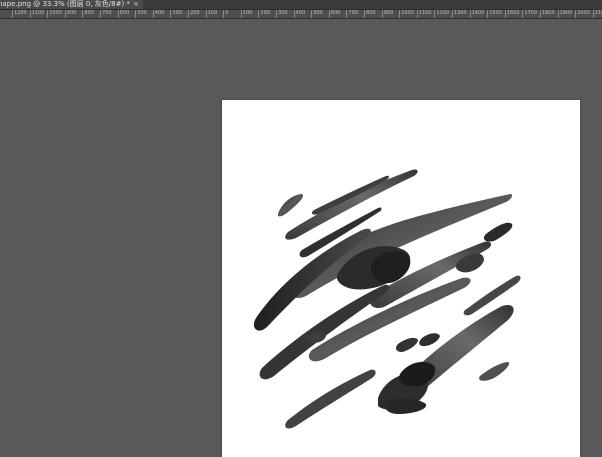  Describe the element at coordinates (478, 13) in the screenshot. I see `ruler-tick-label: 1400` at that location.